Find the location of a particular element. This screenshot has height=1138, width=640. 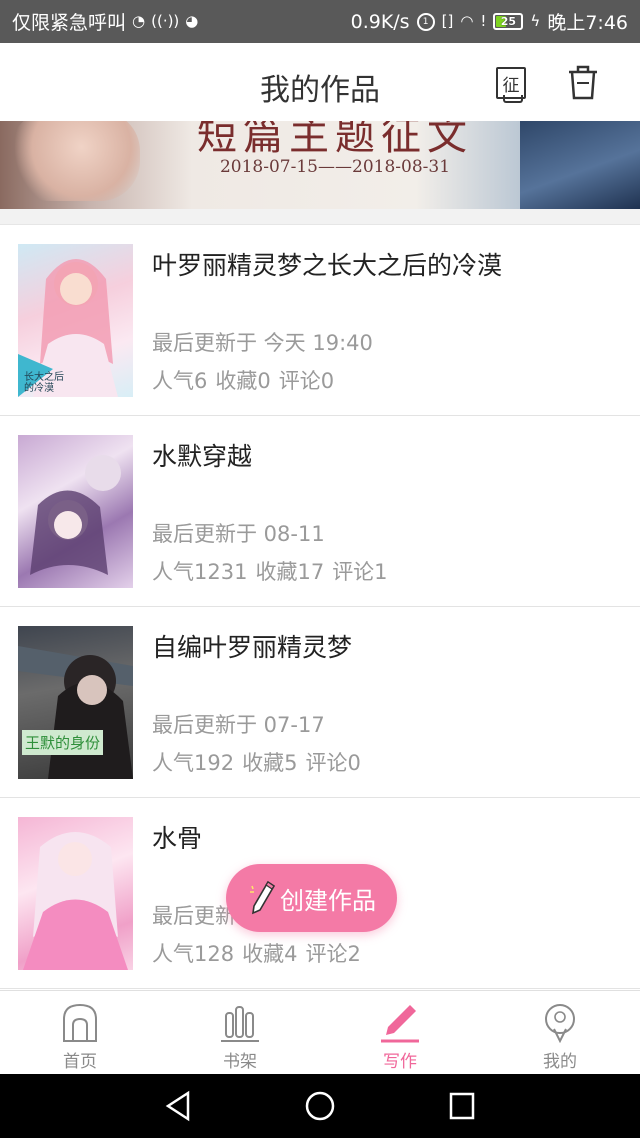

work-updated: 最后更新于 07-17 is located at coordinates (238, 725).